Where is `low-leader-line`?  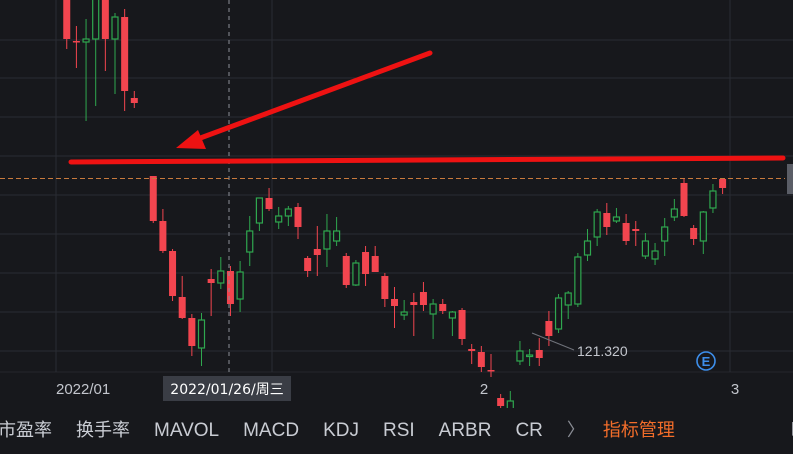
low-leader-line is located at coordinates (553, 341).